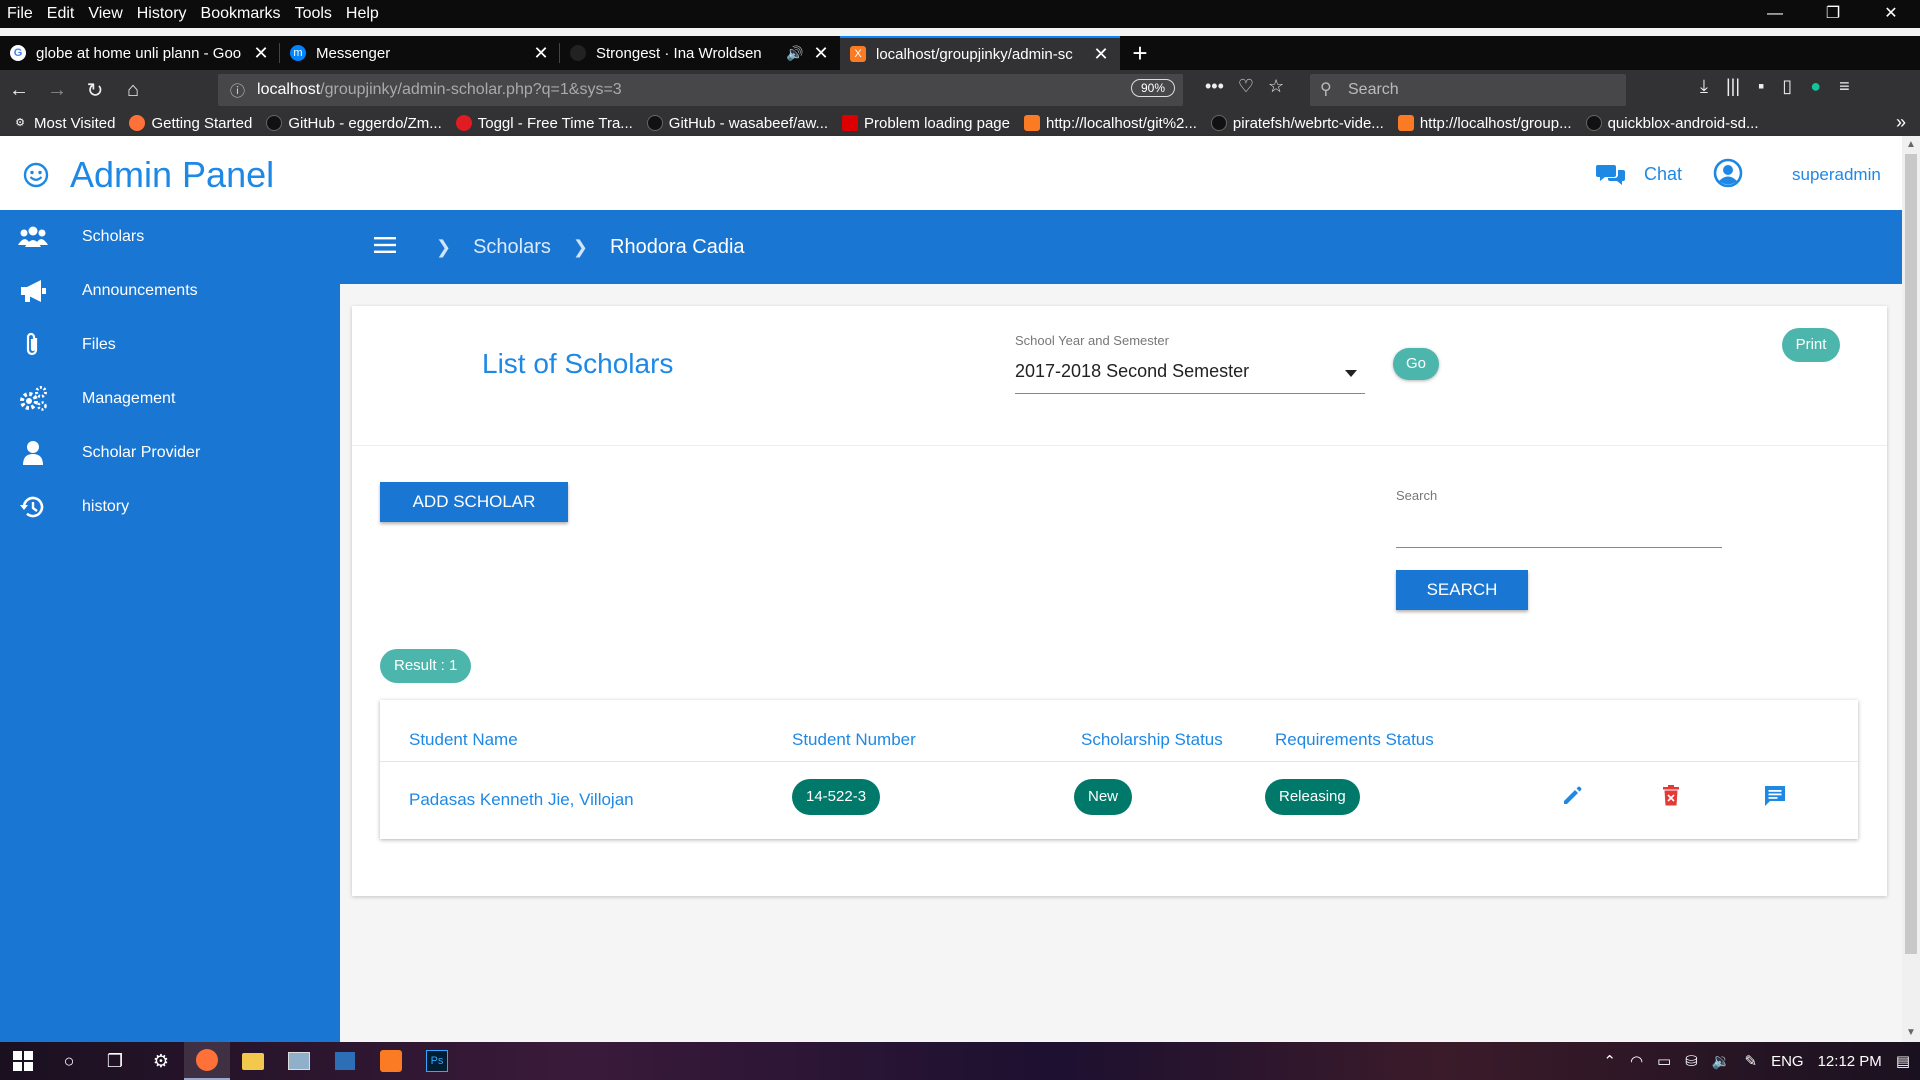 The width and height of the screenshot is (1920, 1080). I want to click on cortana-icon: ○, so click(69, 1061).